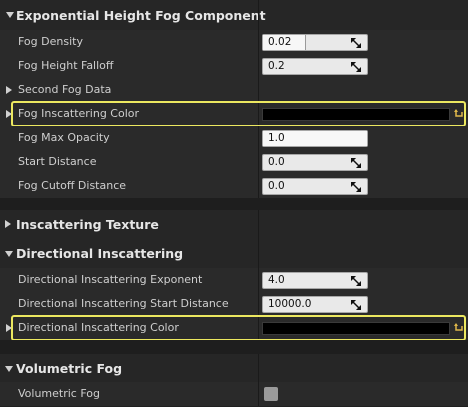  I want to click on directional-start-distance-label: Directional Inscattering Start Distance, so click(123, 303).